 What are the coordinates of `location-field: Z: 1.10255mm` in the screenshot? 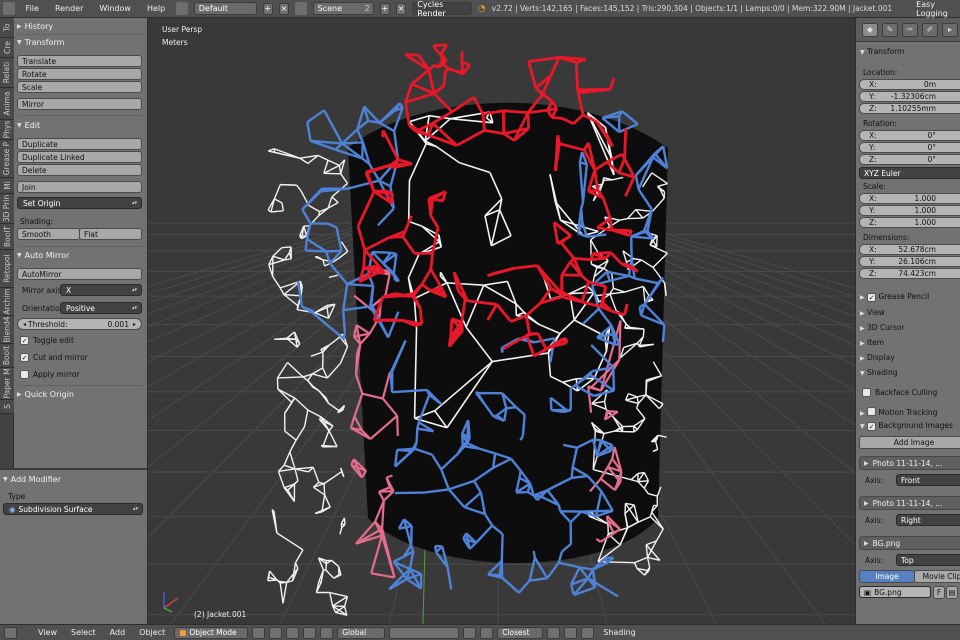 It's located at (909, 108).